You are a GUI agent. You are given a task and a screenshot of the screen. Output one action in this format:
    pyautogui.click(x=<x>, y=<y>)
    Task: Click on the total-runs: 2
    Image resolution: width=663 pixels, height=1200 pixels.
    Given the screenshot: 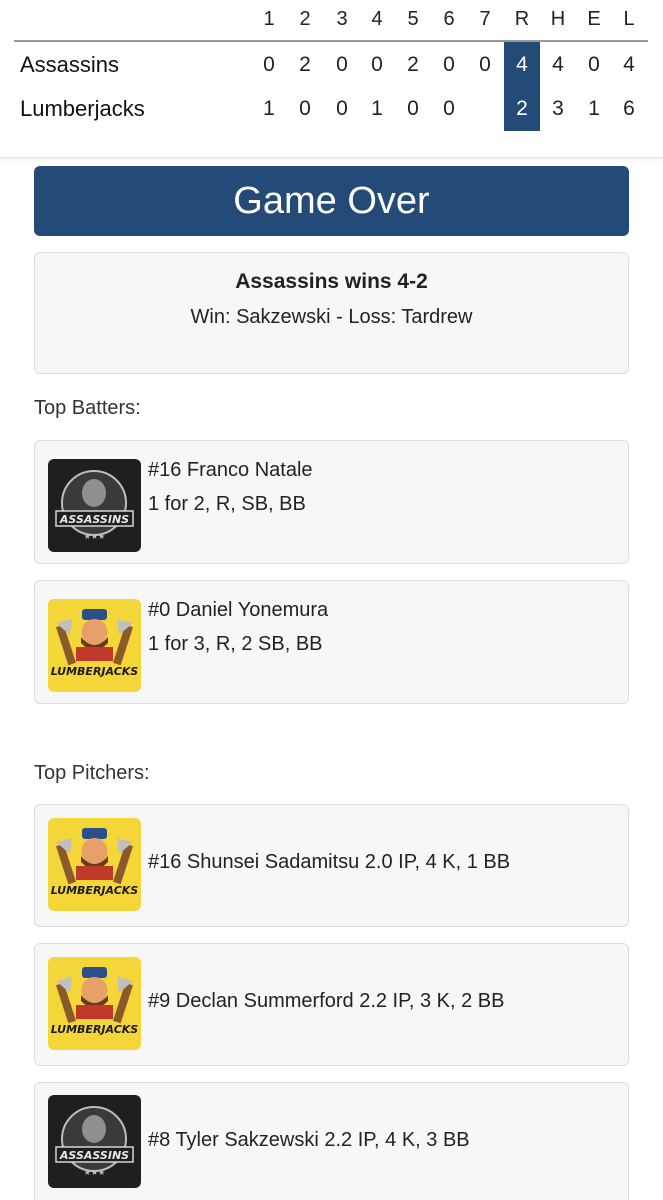 What is the action you would take?
    pyautogui.click(x=522, y=108)
    